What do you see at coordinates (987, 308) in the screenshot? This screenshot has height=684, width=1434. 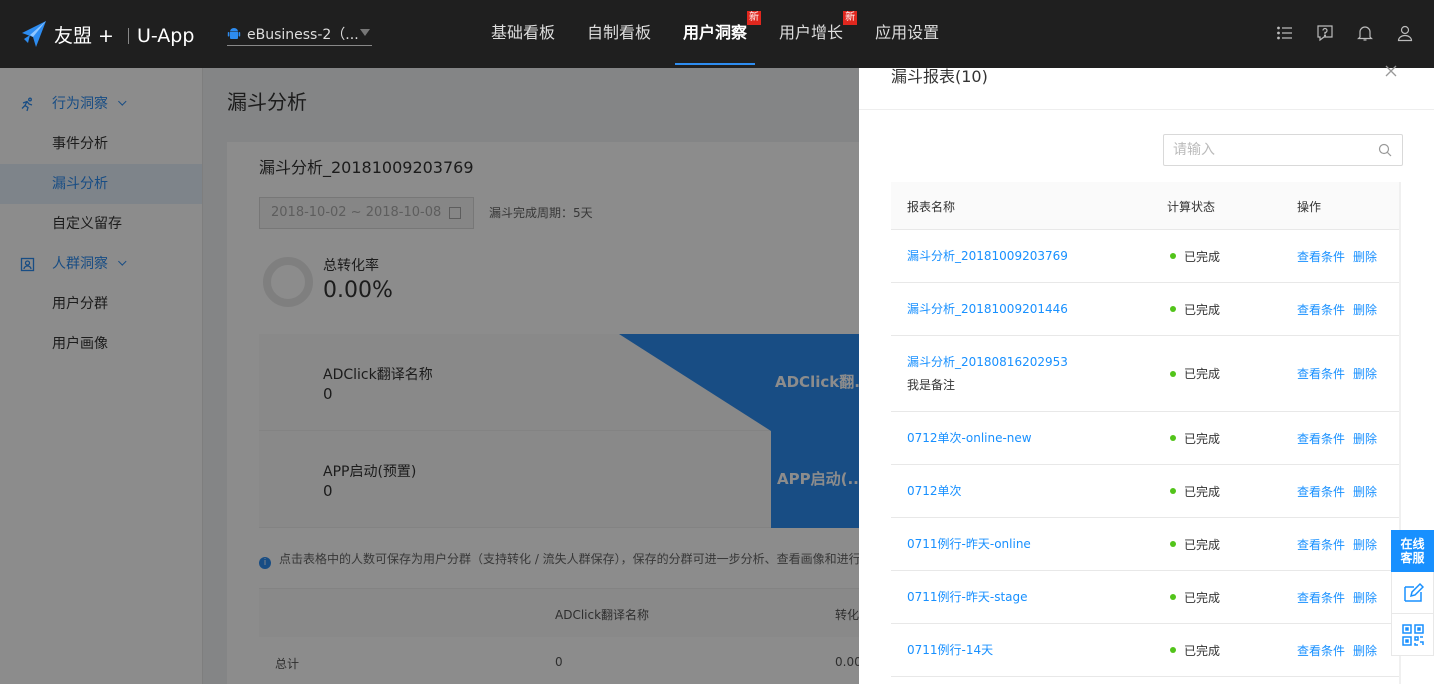 I see `report-name-link: 漏斗分析_20181009201446` at bounding box center [987, 308].